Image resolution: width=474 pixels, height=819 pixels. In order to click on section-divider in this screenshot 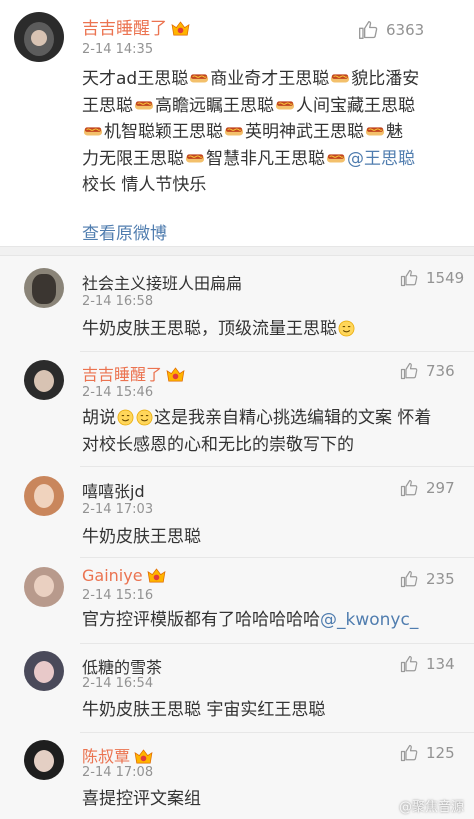, I will do `click(237, 251)`.